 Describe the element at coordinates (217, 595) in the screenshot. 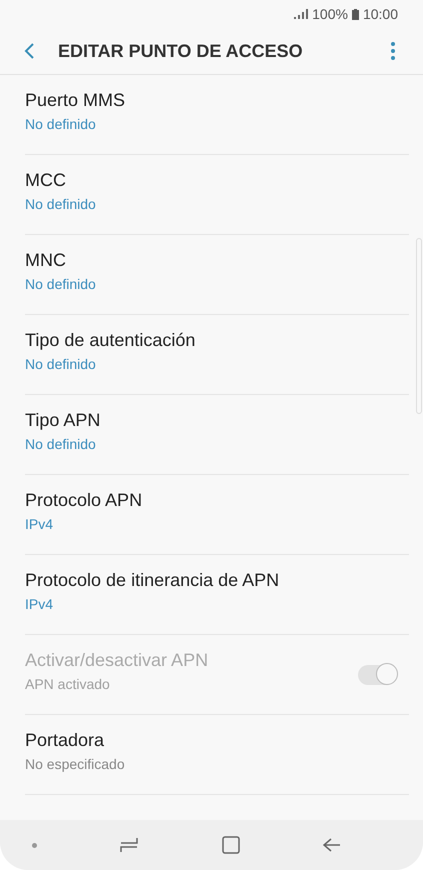

I see `setting-row: Protocolo de itinerancia de APN IPv4` at that location.